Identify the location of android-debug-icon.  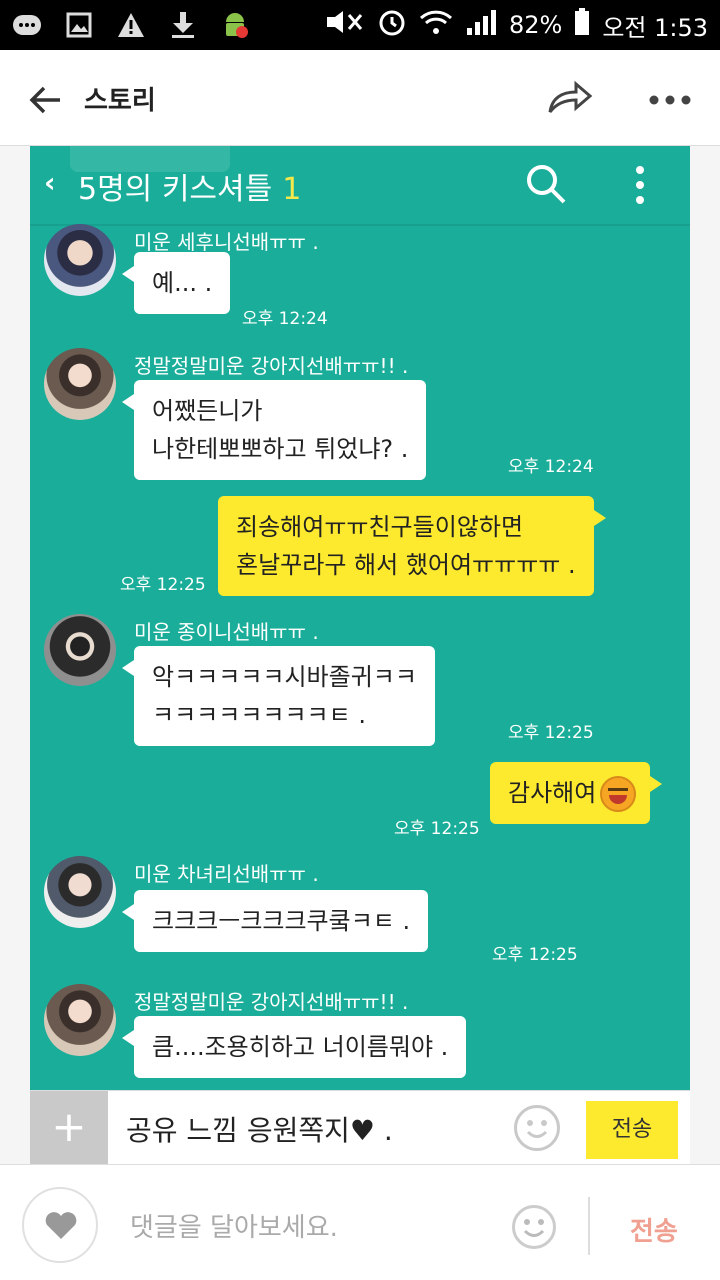
(235, 25).